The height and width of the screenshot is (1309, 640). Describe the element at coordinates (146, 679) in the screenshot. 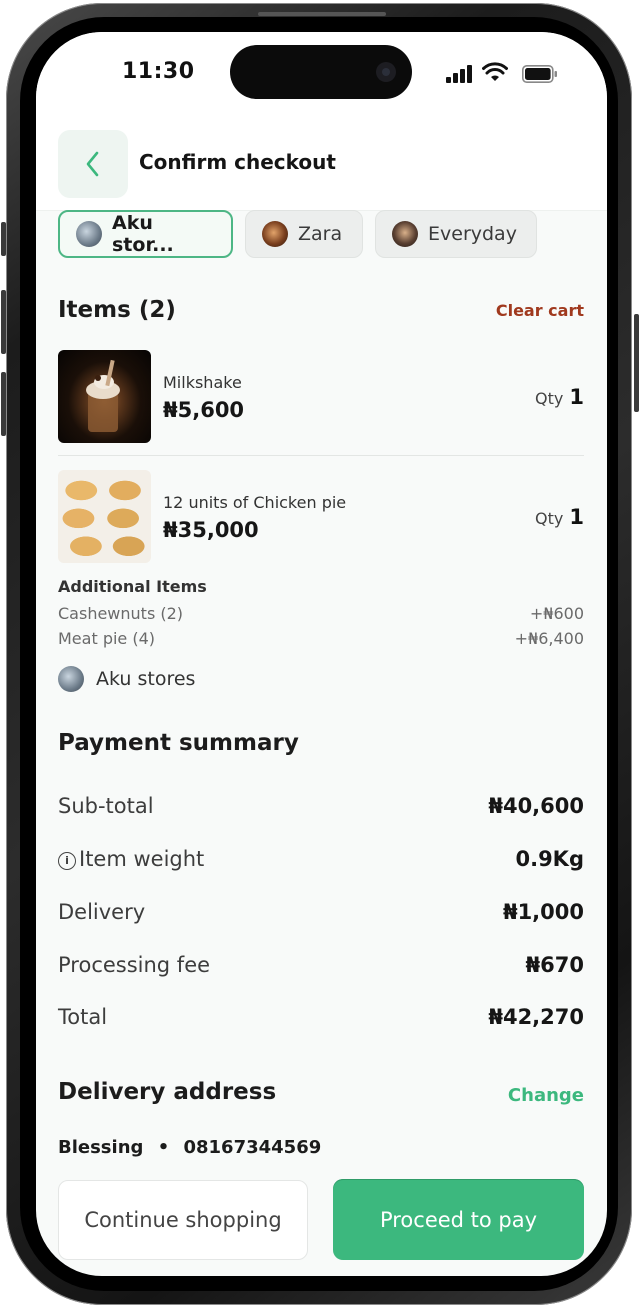

I see `store-name: Aku stores` at that location.